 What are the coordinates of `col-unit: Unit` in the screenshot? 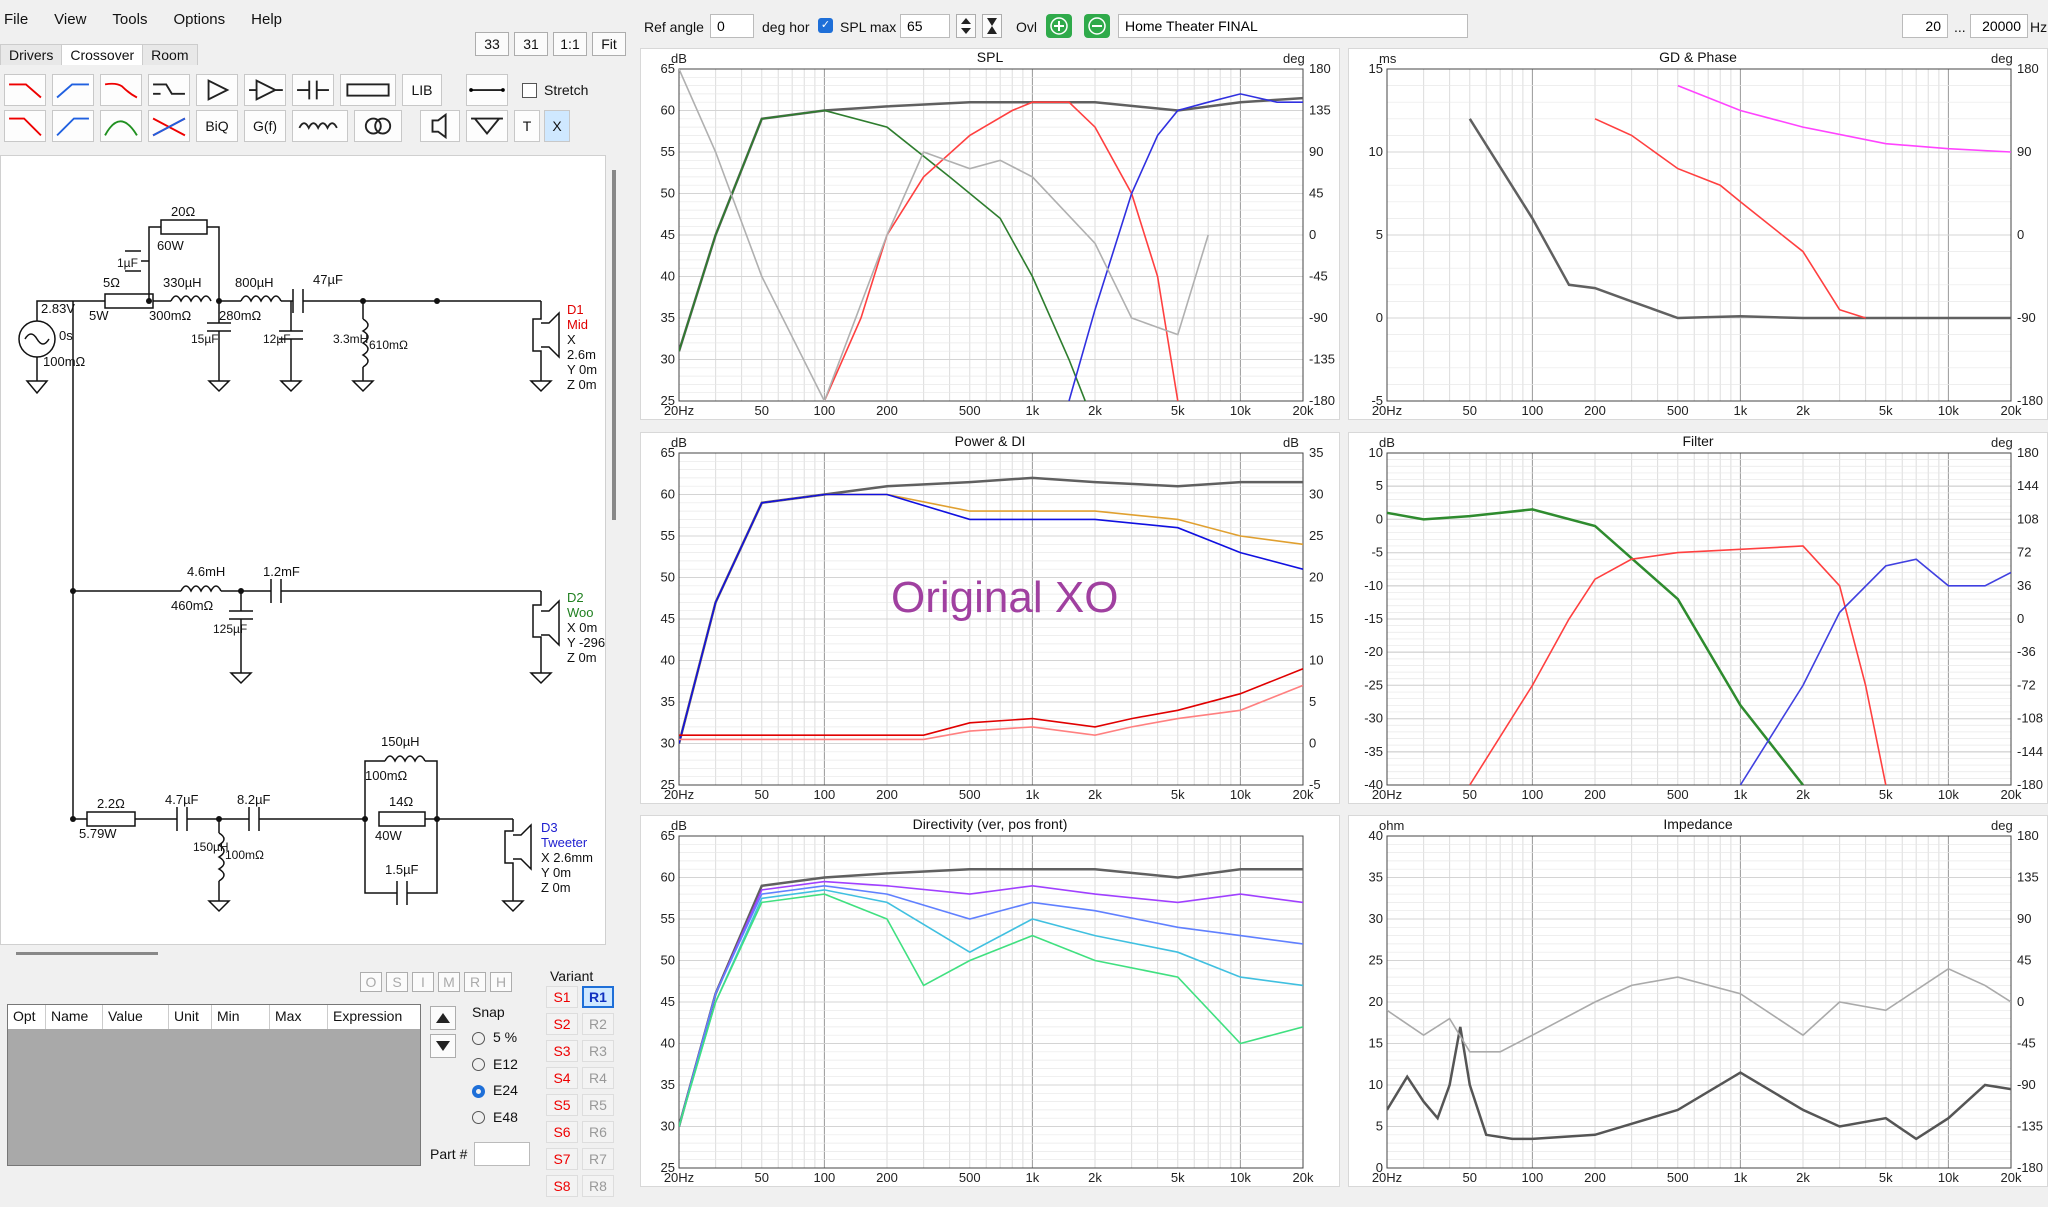 It's located at (190, 1017).